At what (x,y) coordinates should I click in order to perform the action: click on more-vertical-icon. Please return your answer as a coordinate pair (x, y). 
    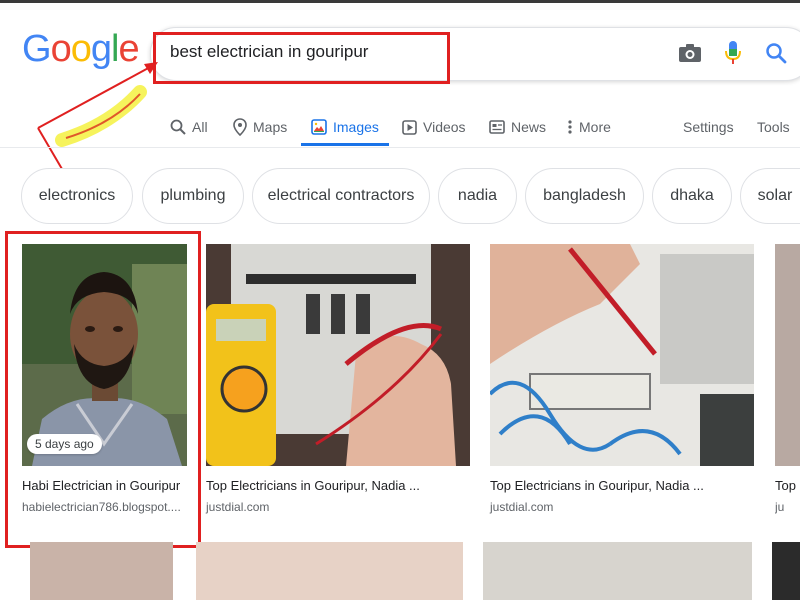
    Looking at the image, I should click on (570, 127).